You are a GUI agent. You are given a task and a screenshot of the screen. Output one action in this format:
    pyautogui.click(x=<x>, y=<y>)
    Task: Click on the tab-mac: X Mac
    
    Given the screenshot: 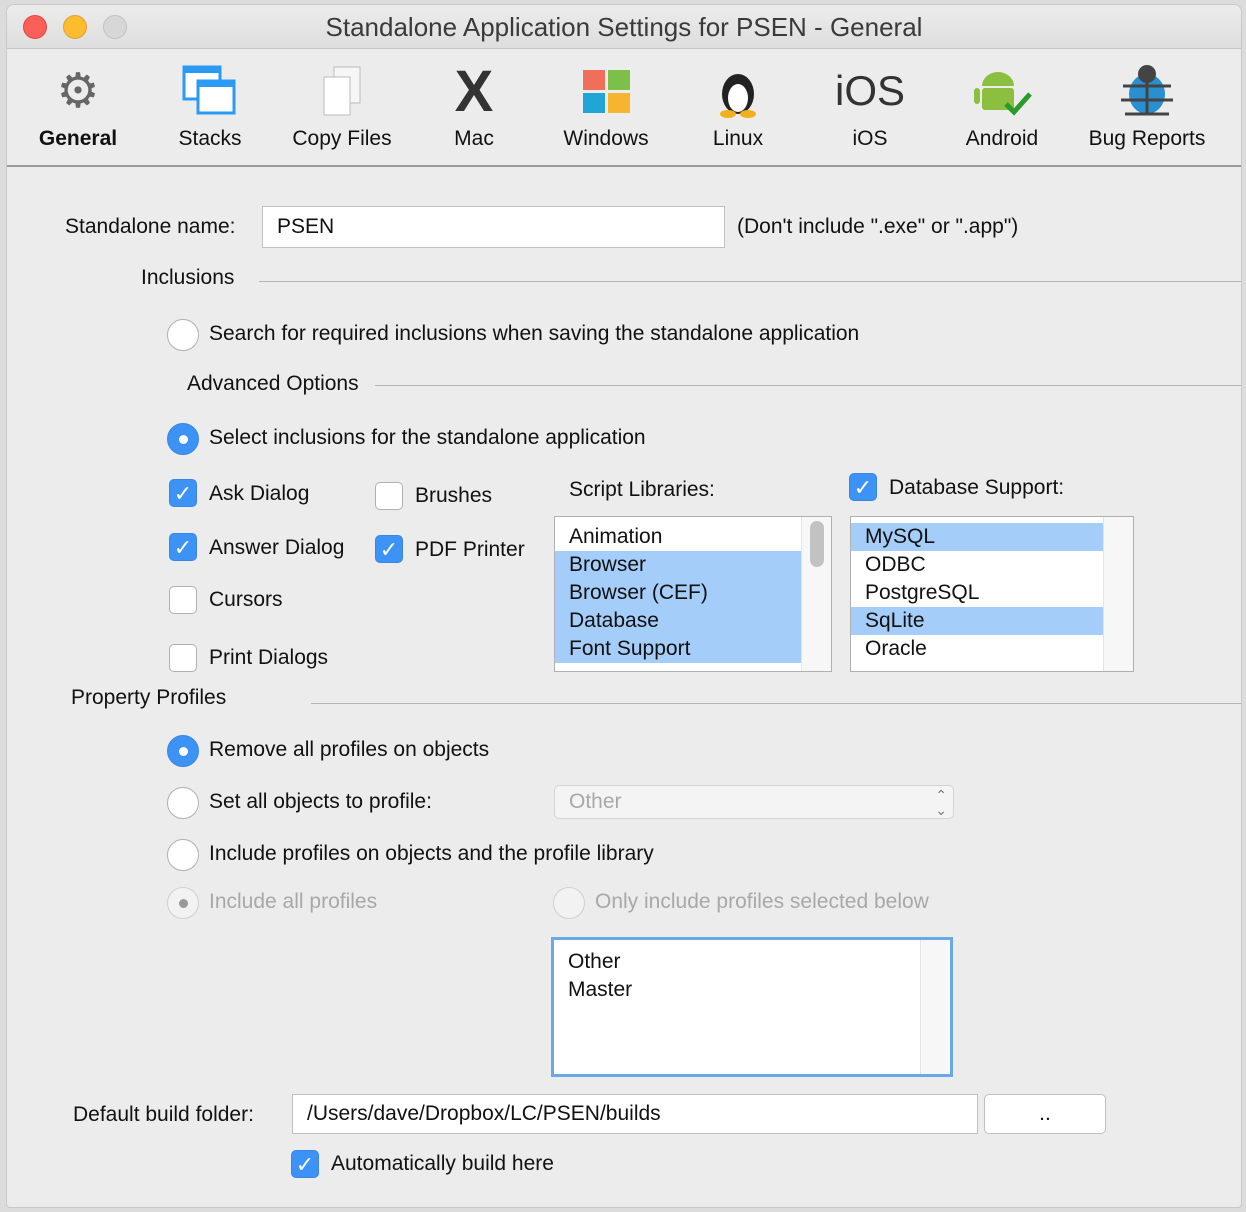 What is the action you would take?
    pyautogui.click(x=474, y=104)
    